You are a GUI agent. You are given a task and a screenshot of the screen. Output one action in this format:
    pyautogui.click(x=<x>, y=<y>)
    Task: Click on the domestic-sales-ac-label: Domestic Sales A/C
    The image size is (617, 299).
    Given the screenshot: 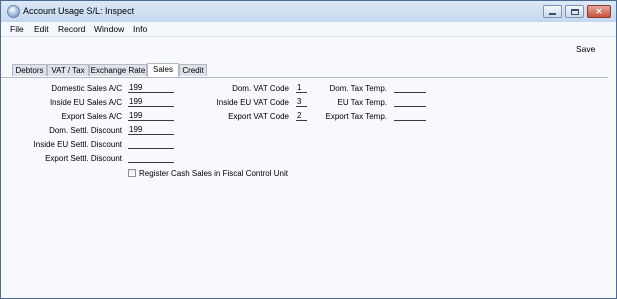 What is the action you would take?
    pyautogui.click(x=86, y=88)
    